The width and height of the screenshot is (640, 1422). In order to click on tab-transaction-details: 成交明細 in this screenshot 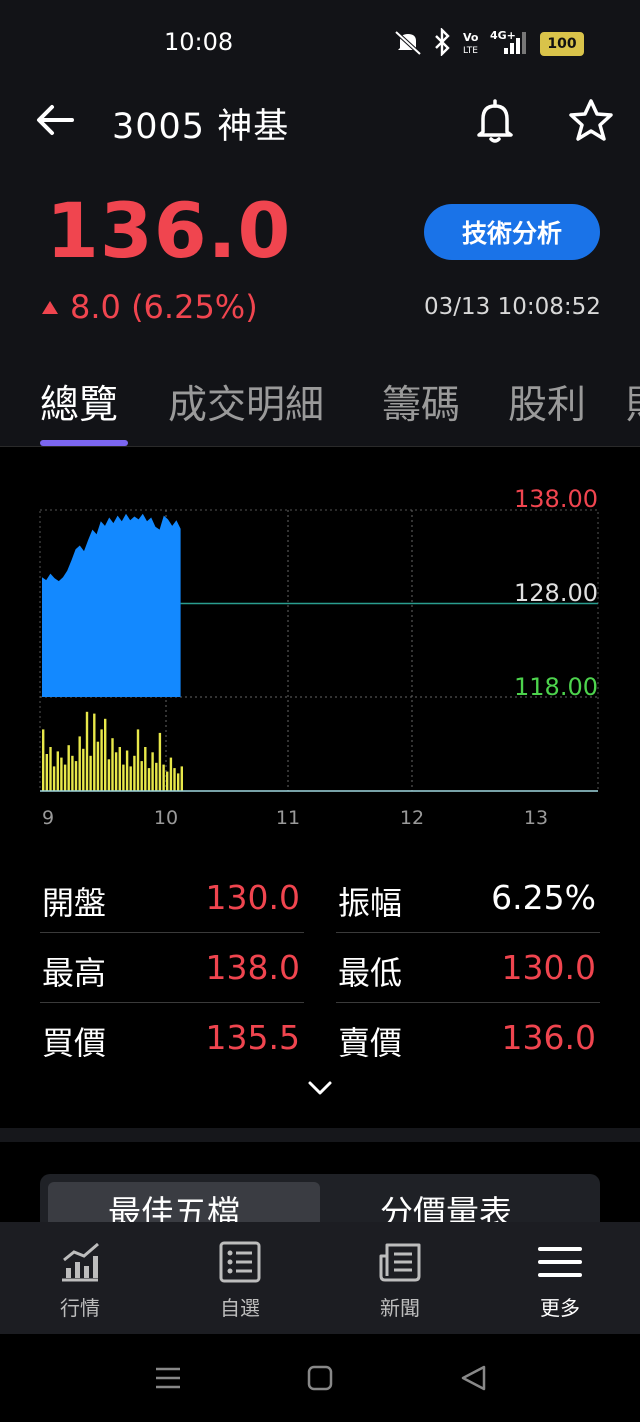, I will do `click(246, 402)`.